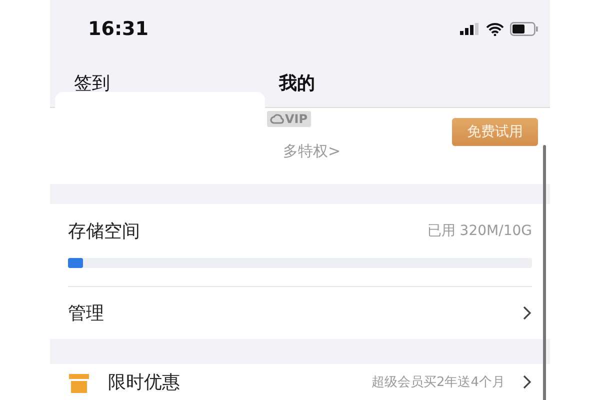 The image size is (600, 400). I want to click on status-time: 16:31, so click(118, 29).